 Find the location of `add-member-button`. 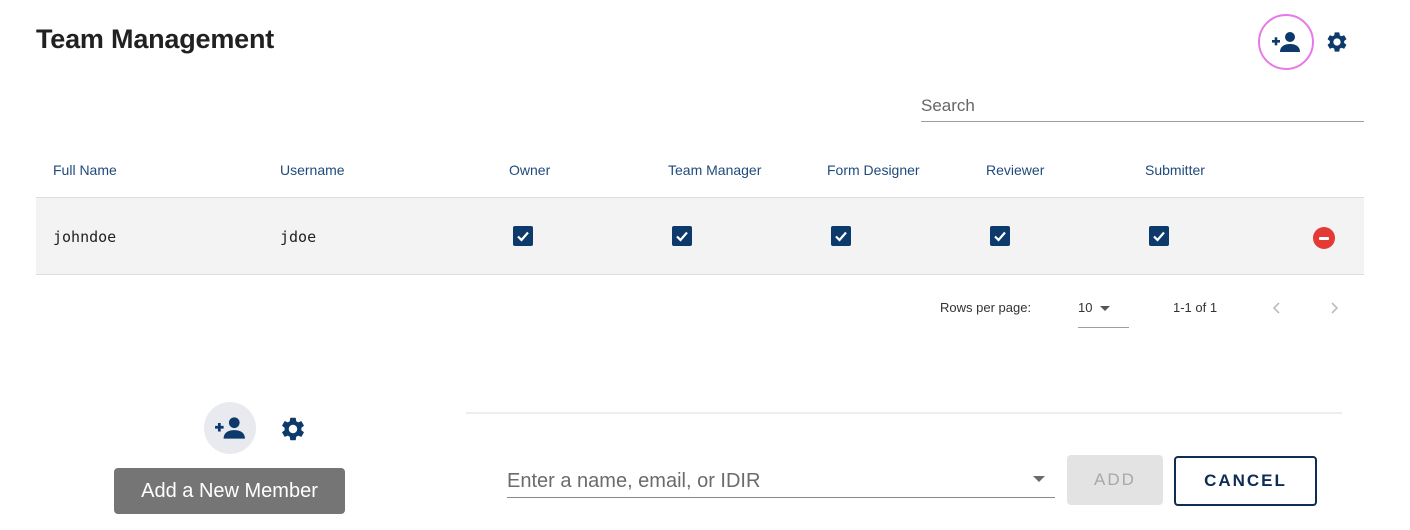

add-member-button is located at coordinates (1286, 42).